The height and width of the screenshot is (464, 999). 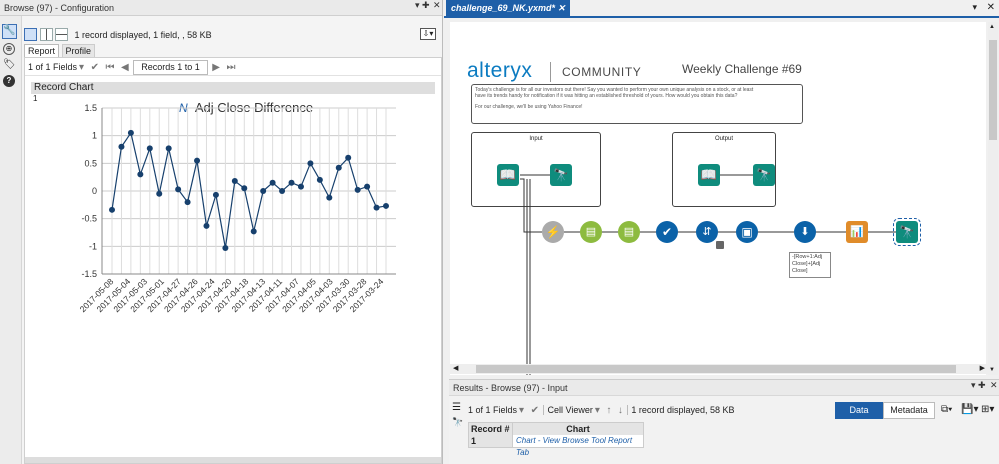 What do you see at coordinates (681, 410) in the screenshot?
I see `results-info-text: 1 record displayed, 58 KB` at bounding box center [681, 410].